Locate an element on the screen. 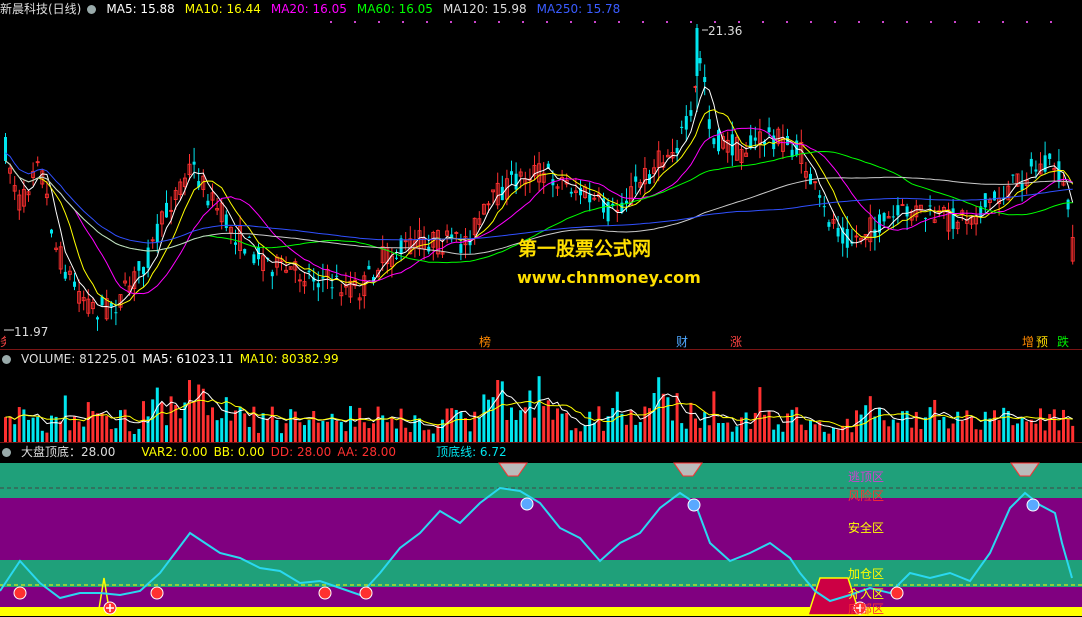  event-tag-zhang: 涨 is located at coordinates (736, 341).